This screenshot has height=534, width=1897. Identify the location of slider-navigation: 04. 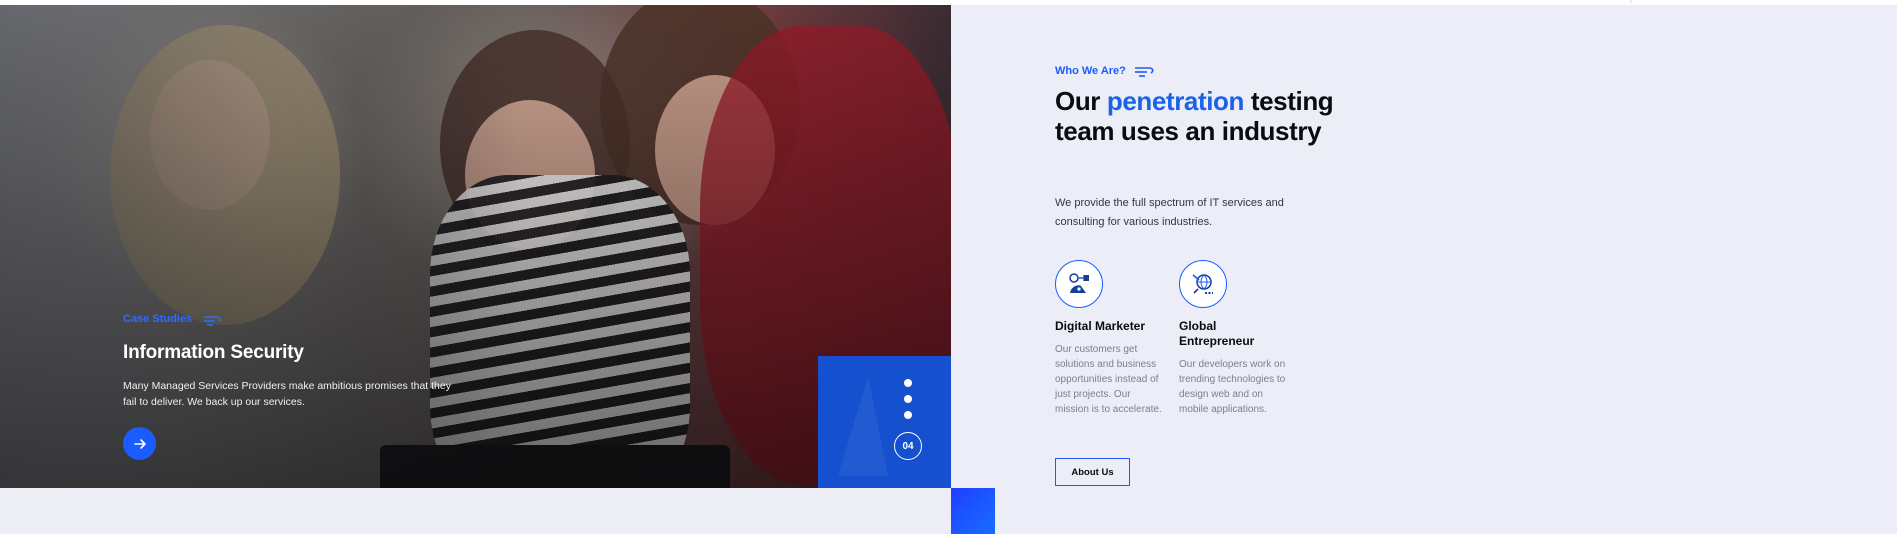
(884, 422).